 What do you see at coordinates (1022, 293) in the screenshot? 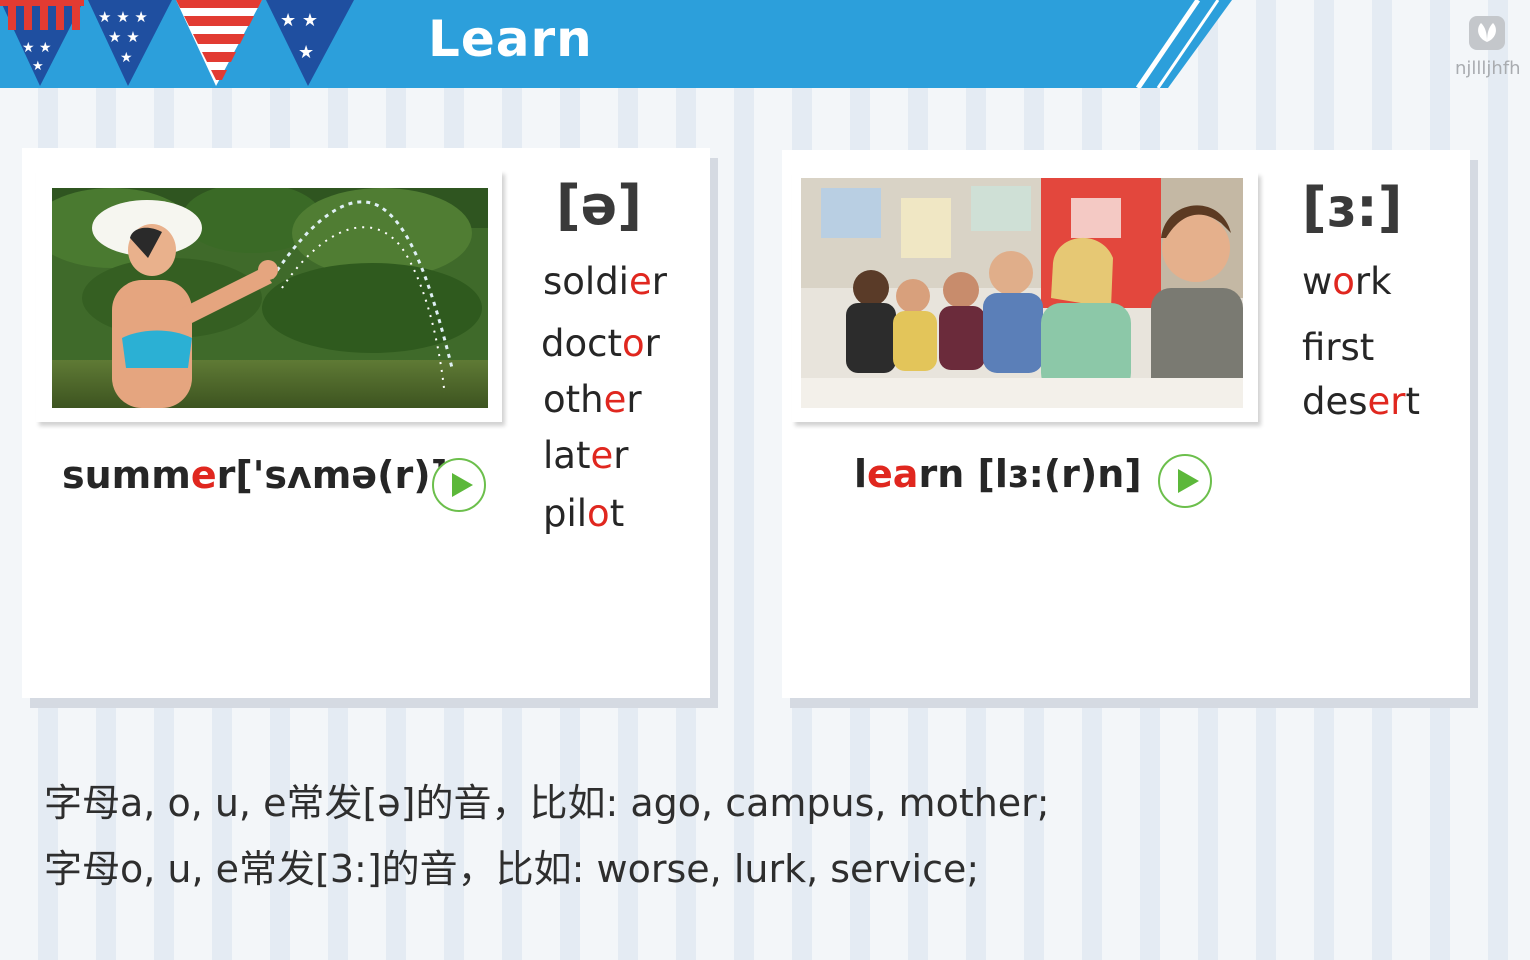
I see `students-photo-image` at bounding box center [1022, 293].